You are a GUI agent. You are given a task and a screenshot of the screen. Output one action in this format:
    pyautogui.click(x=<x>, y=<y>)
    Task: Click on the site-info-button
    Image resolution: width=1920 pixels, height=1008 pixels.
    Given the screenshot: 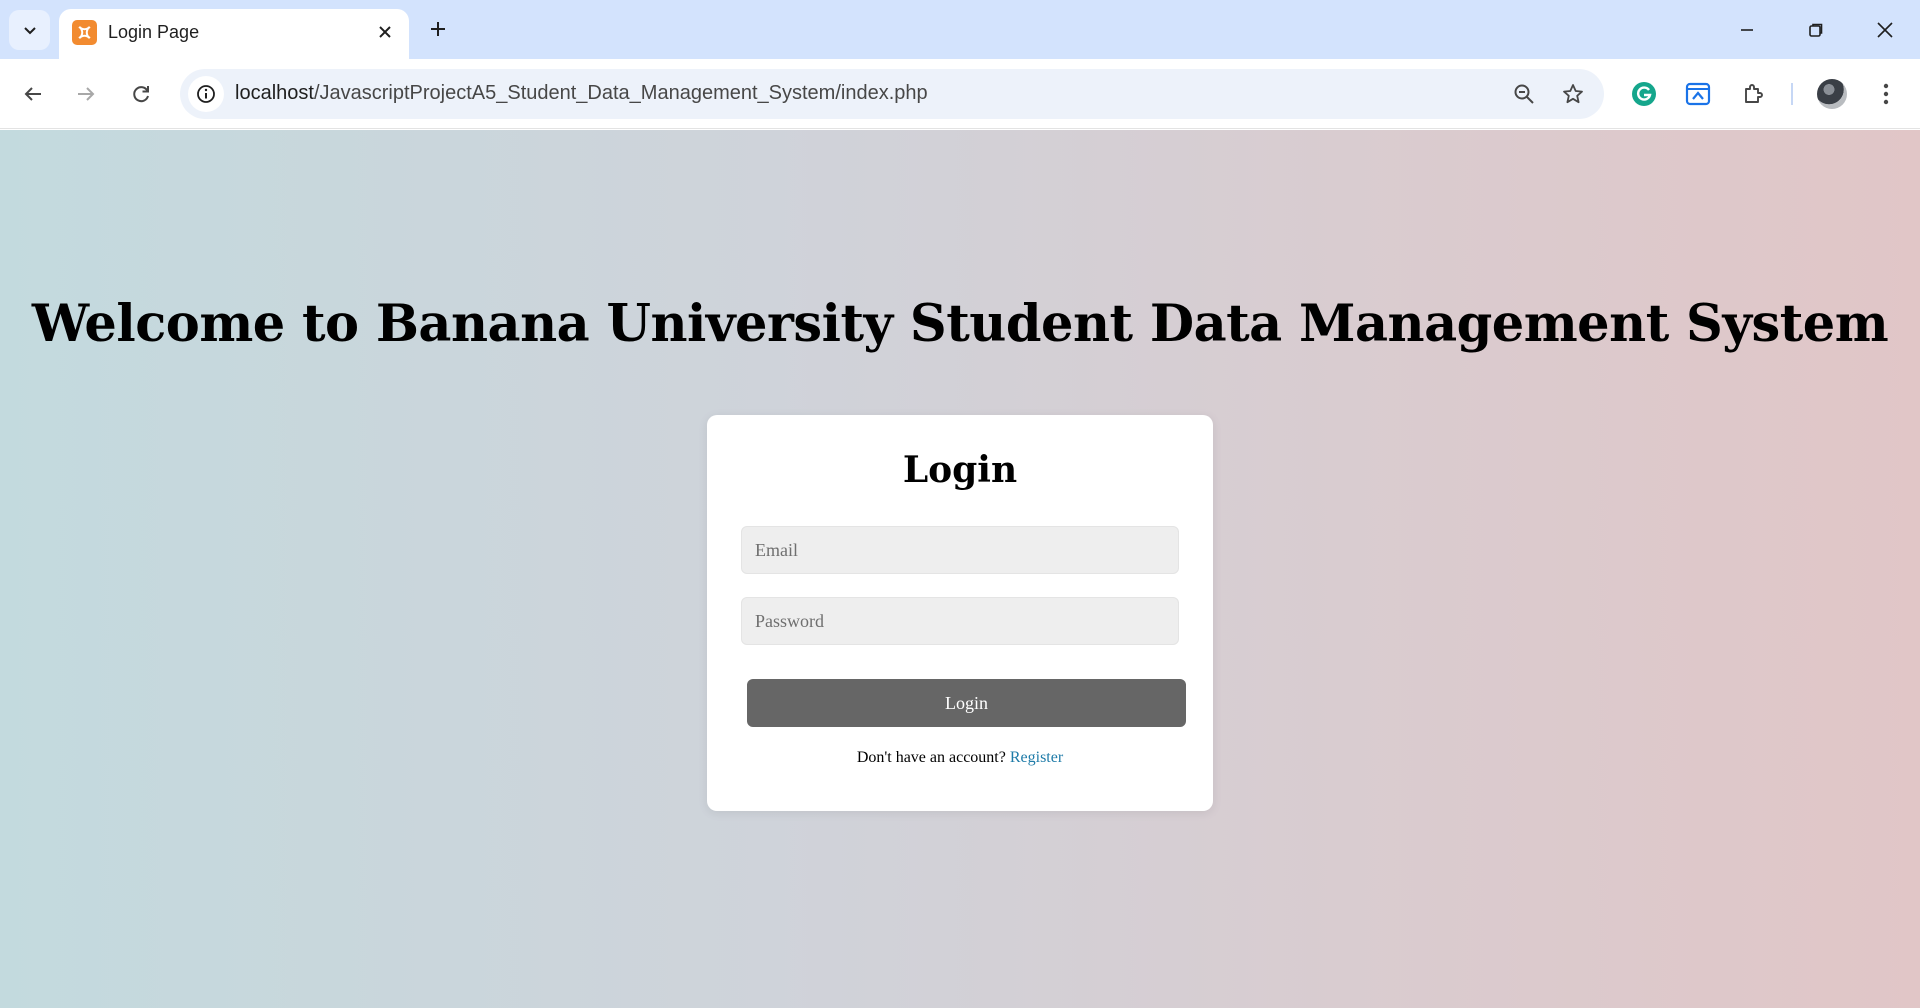 What is the action you would take?
    pyautogui.click(x=206, y=94)
    